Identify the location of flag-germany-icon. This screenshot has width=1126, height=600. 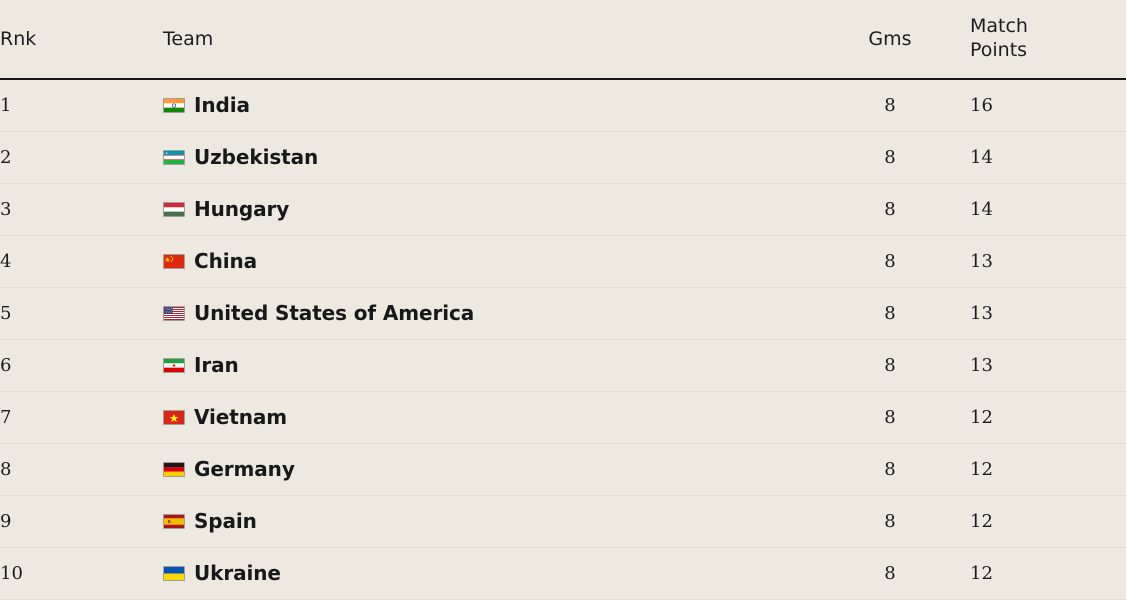
(174, 469).